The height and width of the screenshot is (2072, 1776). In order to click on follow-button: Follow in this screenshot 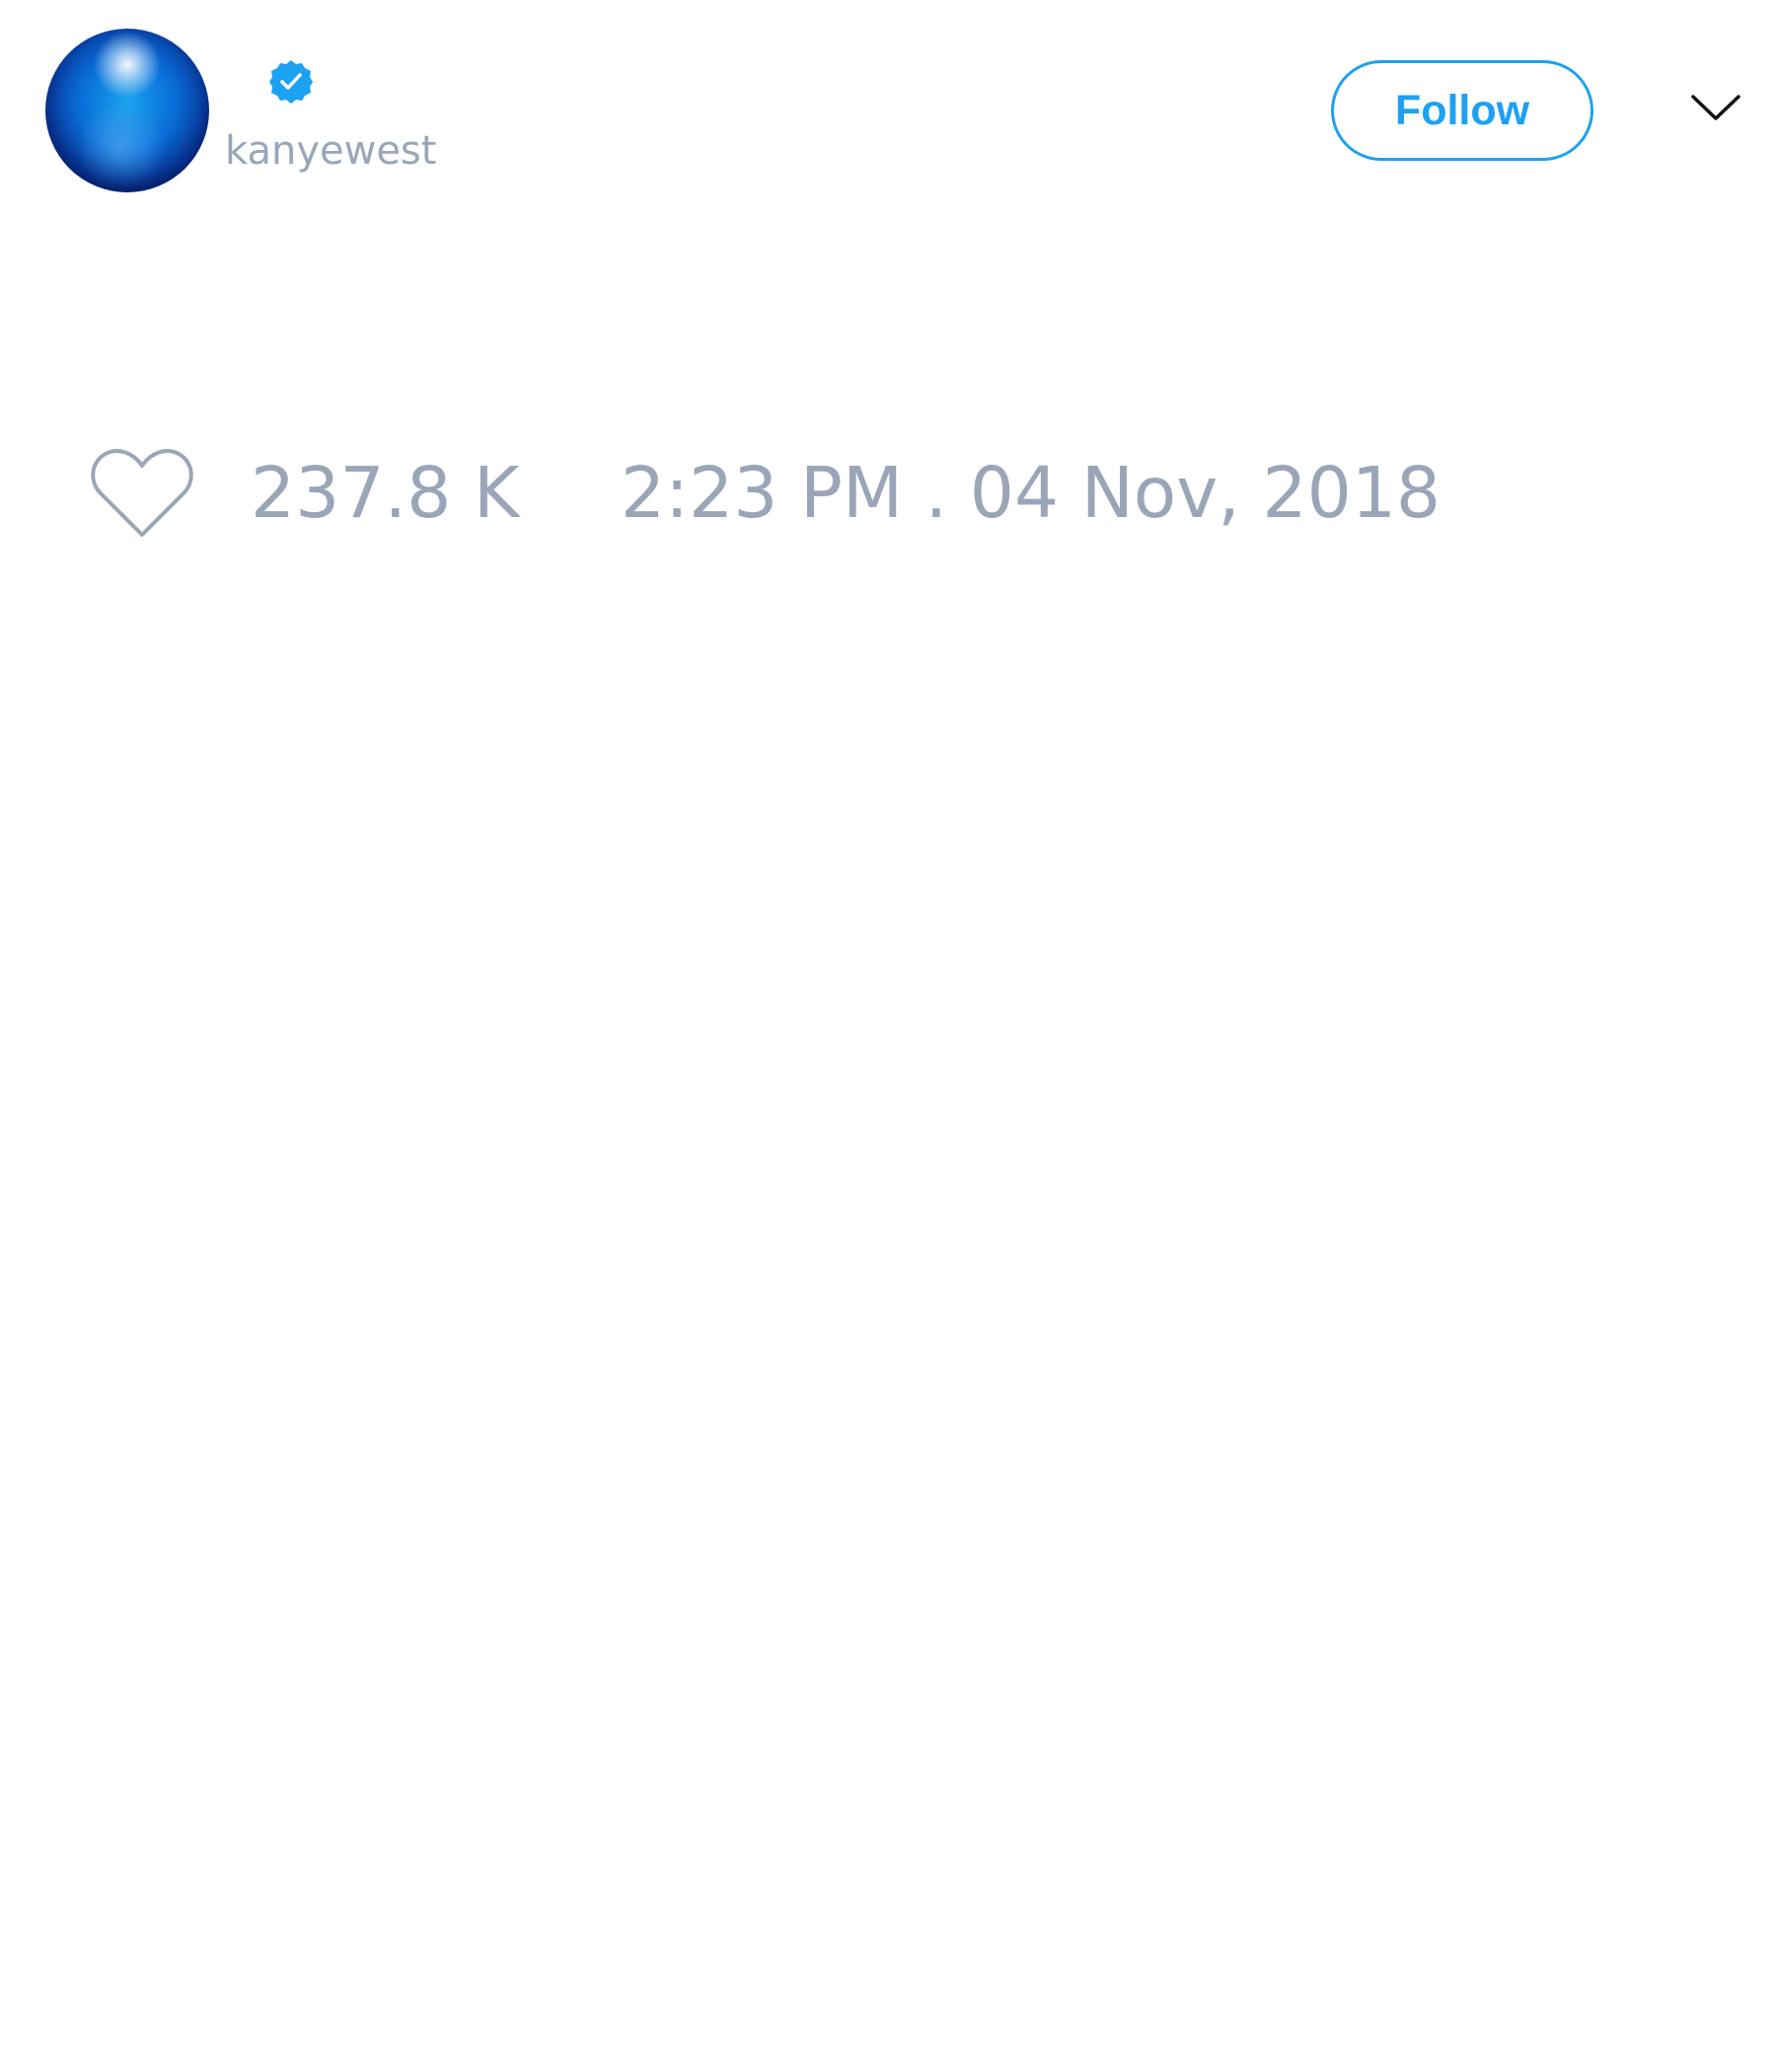, I will do `click(1462, 111)`.